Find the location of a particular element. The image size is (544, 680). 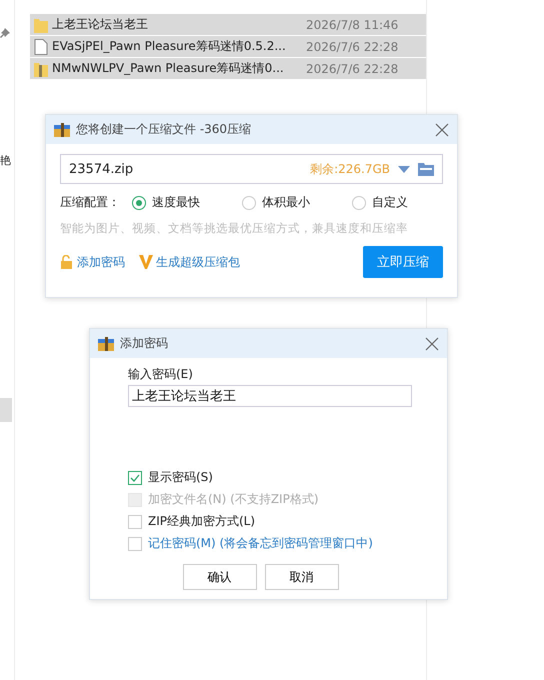

dropdown-caret-icon is located at coordinates (404, 169).